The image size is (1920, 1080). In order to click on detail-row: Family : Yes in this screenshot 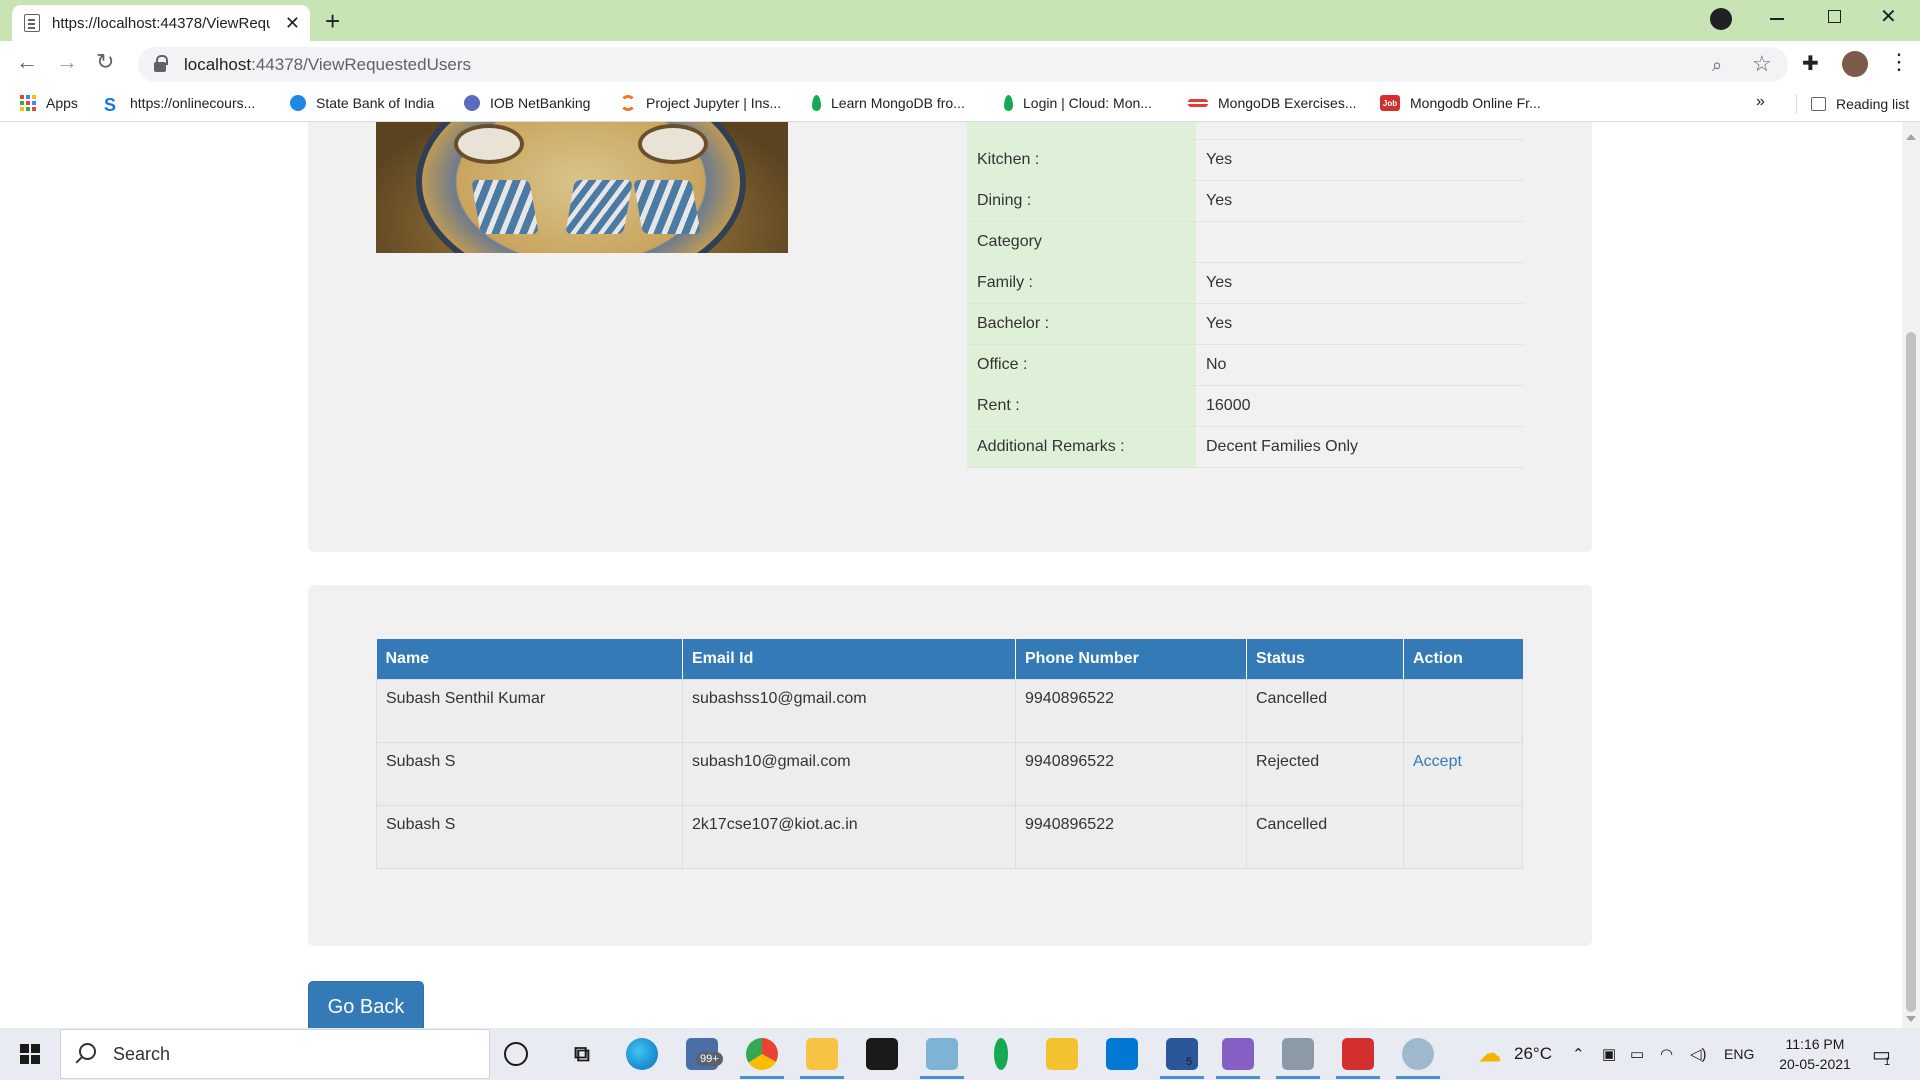, I will do `click(1245, 283)`.